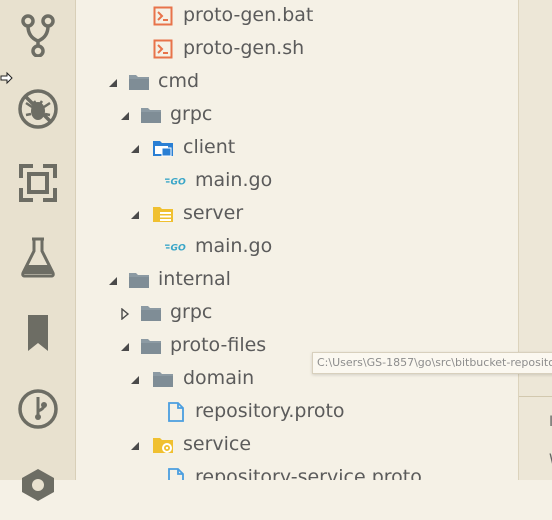 This screenshot has width=552, height=520. Describe the element at coordinates (535, 396) in the screenshot. I see `panel-divider` at that location.